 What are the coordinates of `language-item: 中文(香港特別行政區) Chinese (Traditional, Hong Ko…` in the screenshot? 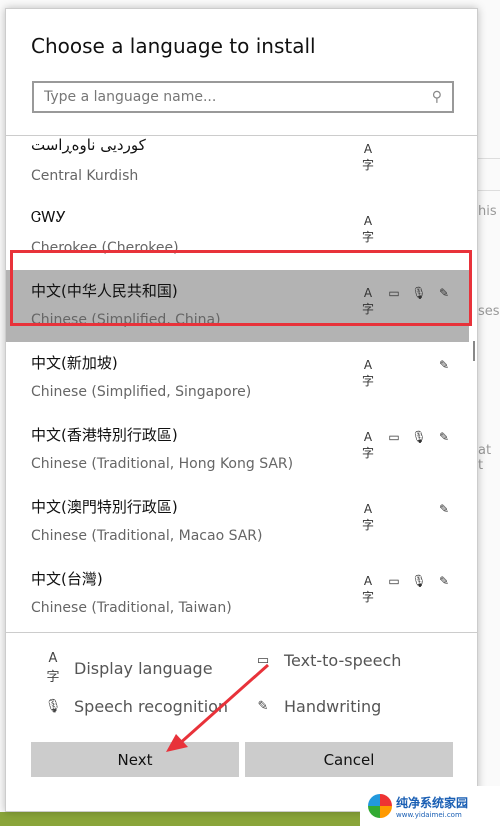 It's located at (237, 450).